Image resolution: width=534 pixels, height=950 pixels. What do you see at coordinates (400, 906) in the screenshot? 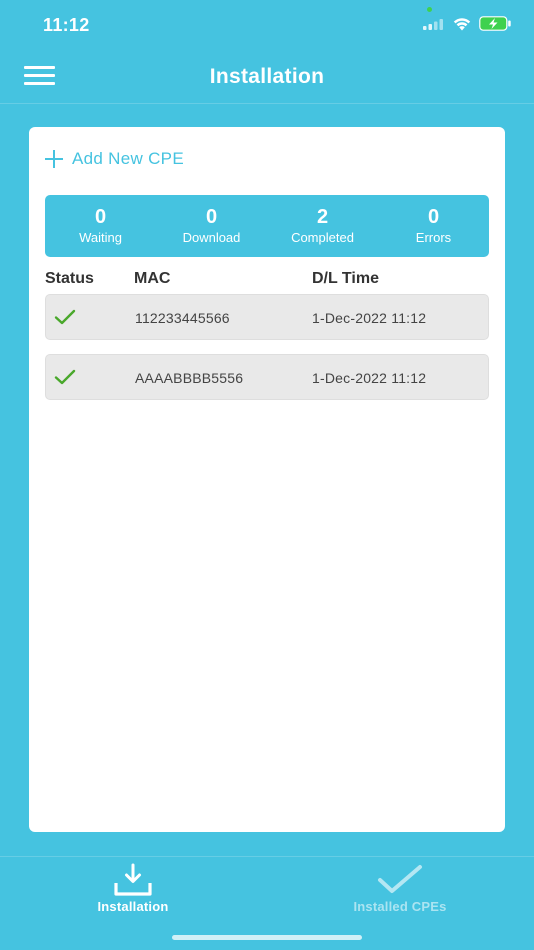
I see `tab-installed-cpes-label: Installed CPEs` at bounding box center [400, 906].